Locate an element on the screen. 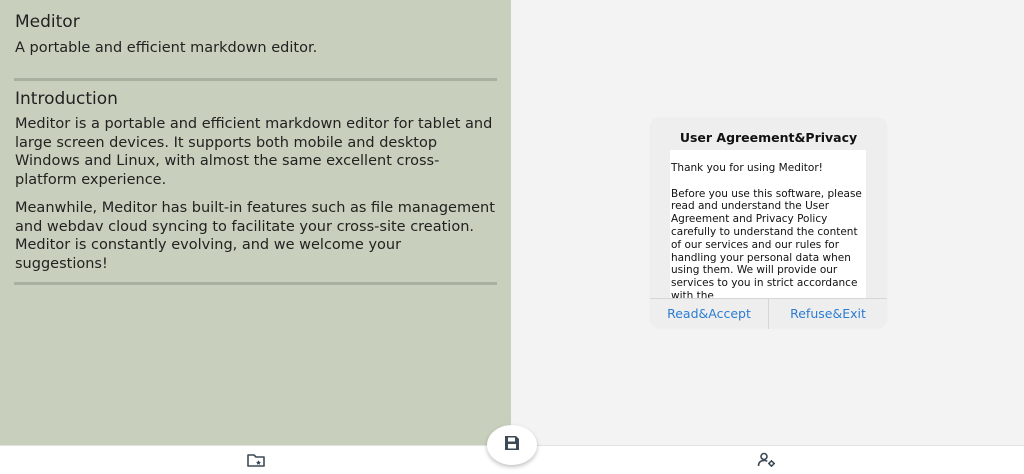 The image size is (1024, 474). folder-icon is located at coordinates (256, 460).